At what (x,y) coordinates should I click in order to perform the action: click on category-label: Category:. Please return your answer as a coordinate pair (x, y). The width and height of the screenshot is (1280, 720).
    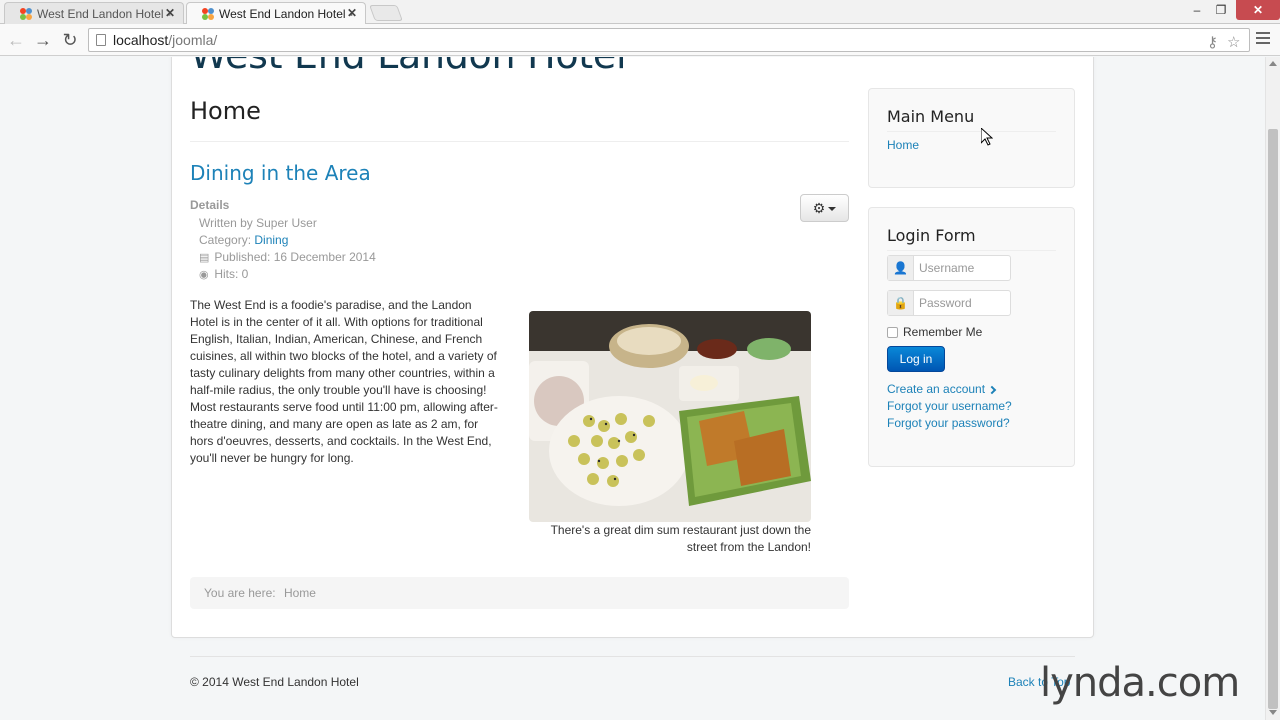
    Looking at the image, I should click on (225, 240).